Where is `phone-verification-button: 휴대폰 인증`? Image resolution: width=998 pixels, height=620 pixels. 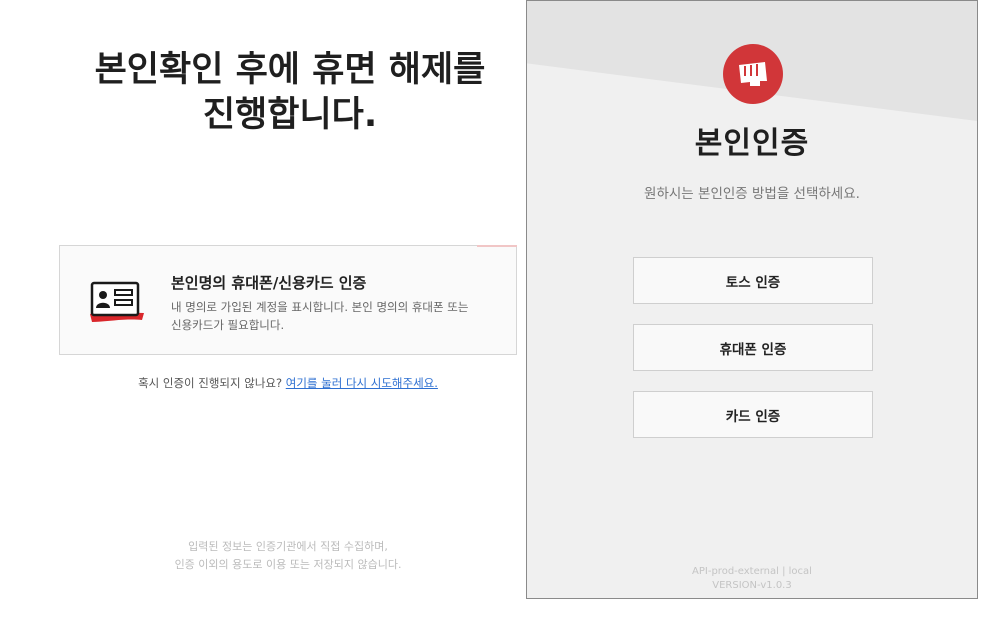 phone-verification-button: 휴대폰 인증 is located at coordinates (753, 347).